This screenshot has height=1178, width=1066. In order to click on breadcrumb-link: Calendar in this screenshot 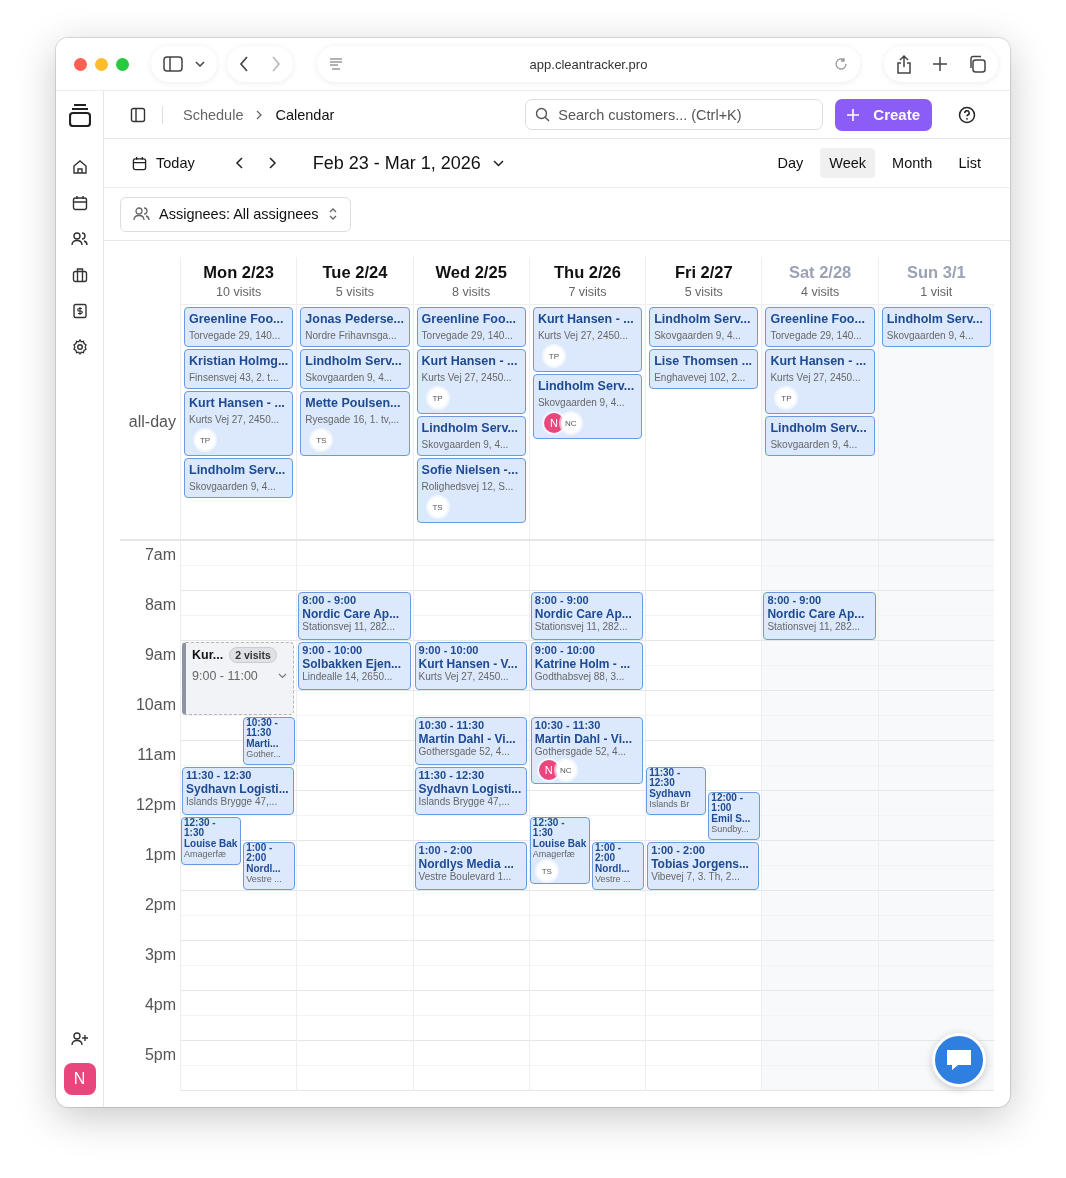, I will do `click(305, 114)`.